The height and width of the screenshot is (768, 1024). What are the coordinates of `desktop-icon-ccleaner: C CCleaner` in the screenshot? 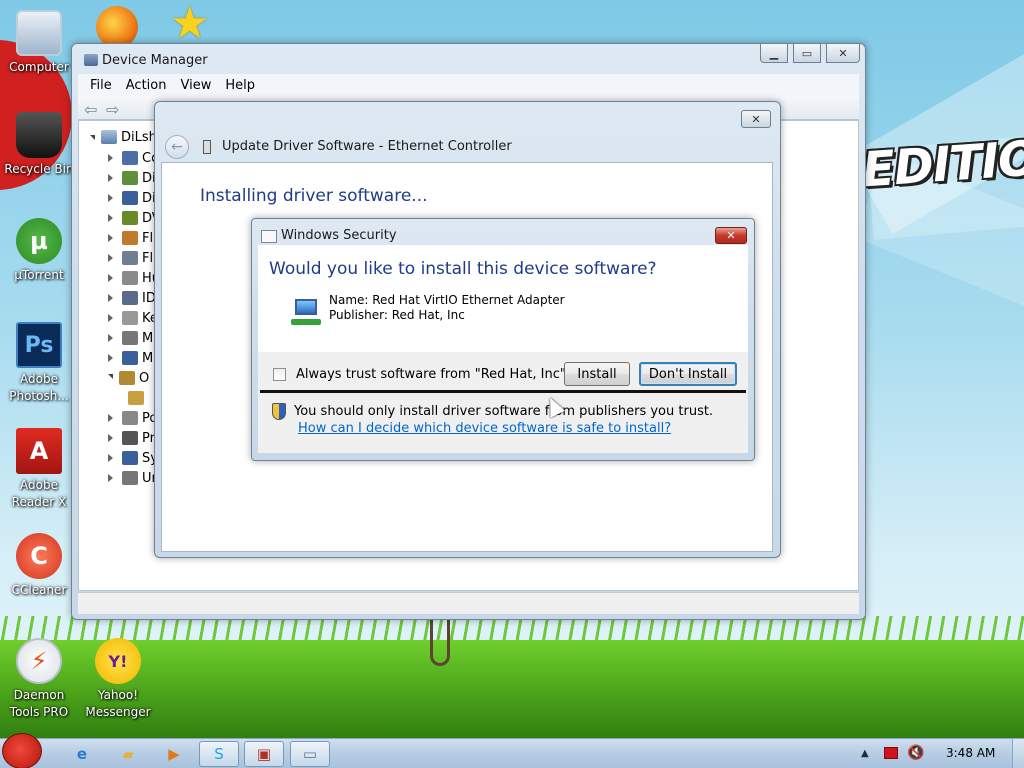 It's located at (39, 566).